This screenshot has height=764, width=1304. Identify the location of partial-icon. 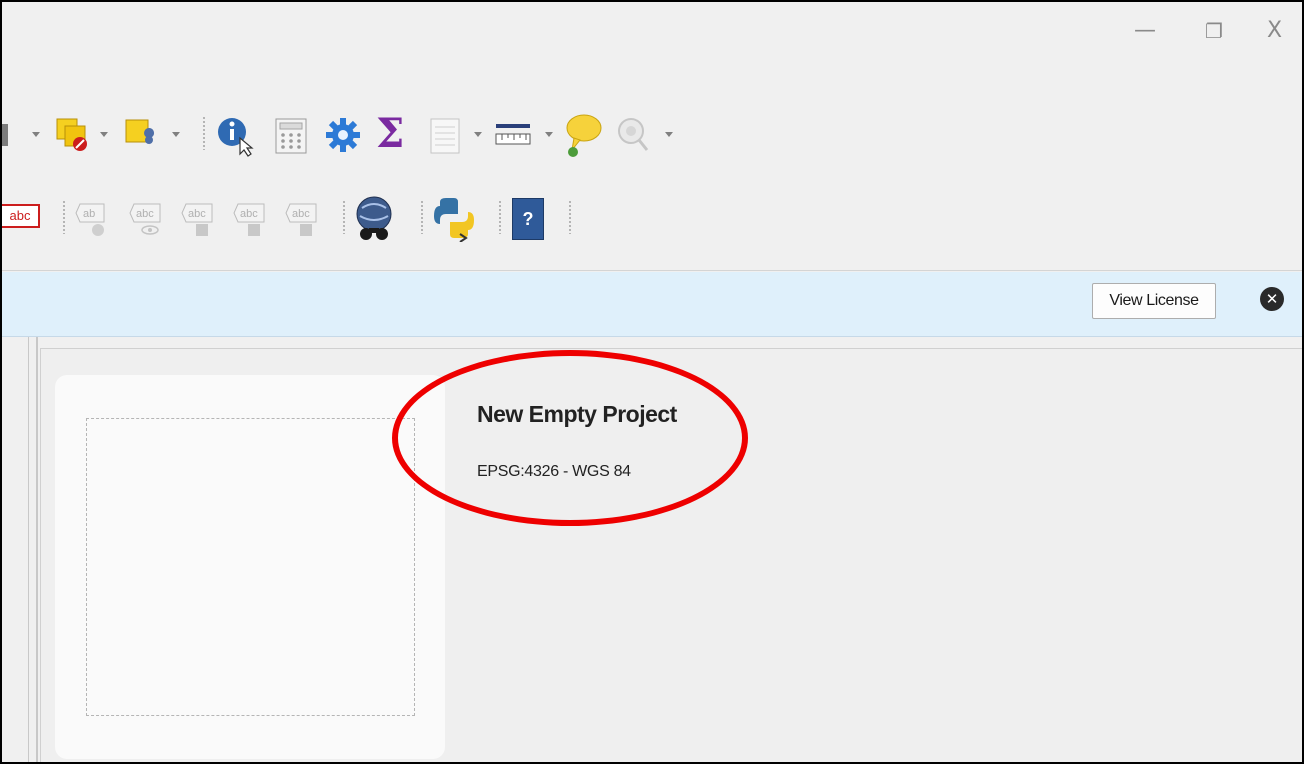
(5, 135).